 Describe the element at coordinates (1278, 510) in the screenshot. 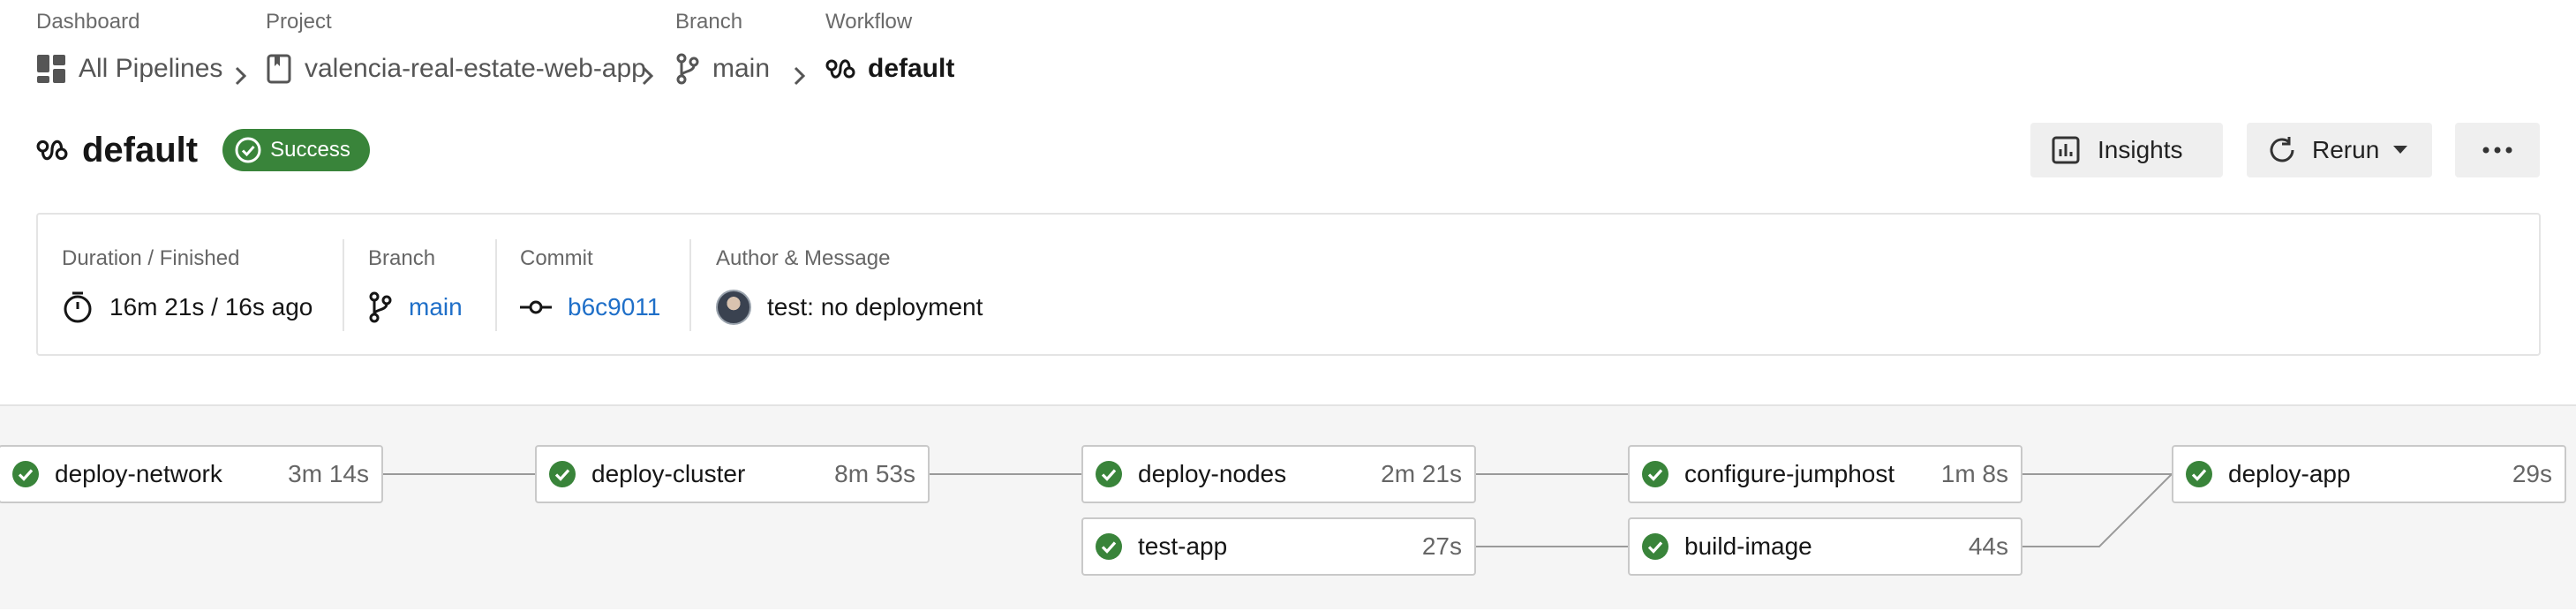

I see `job-dependency-edges` at that location.